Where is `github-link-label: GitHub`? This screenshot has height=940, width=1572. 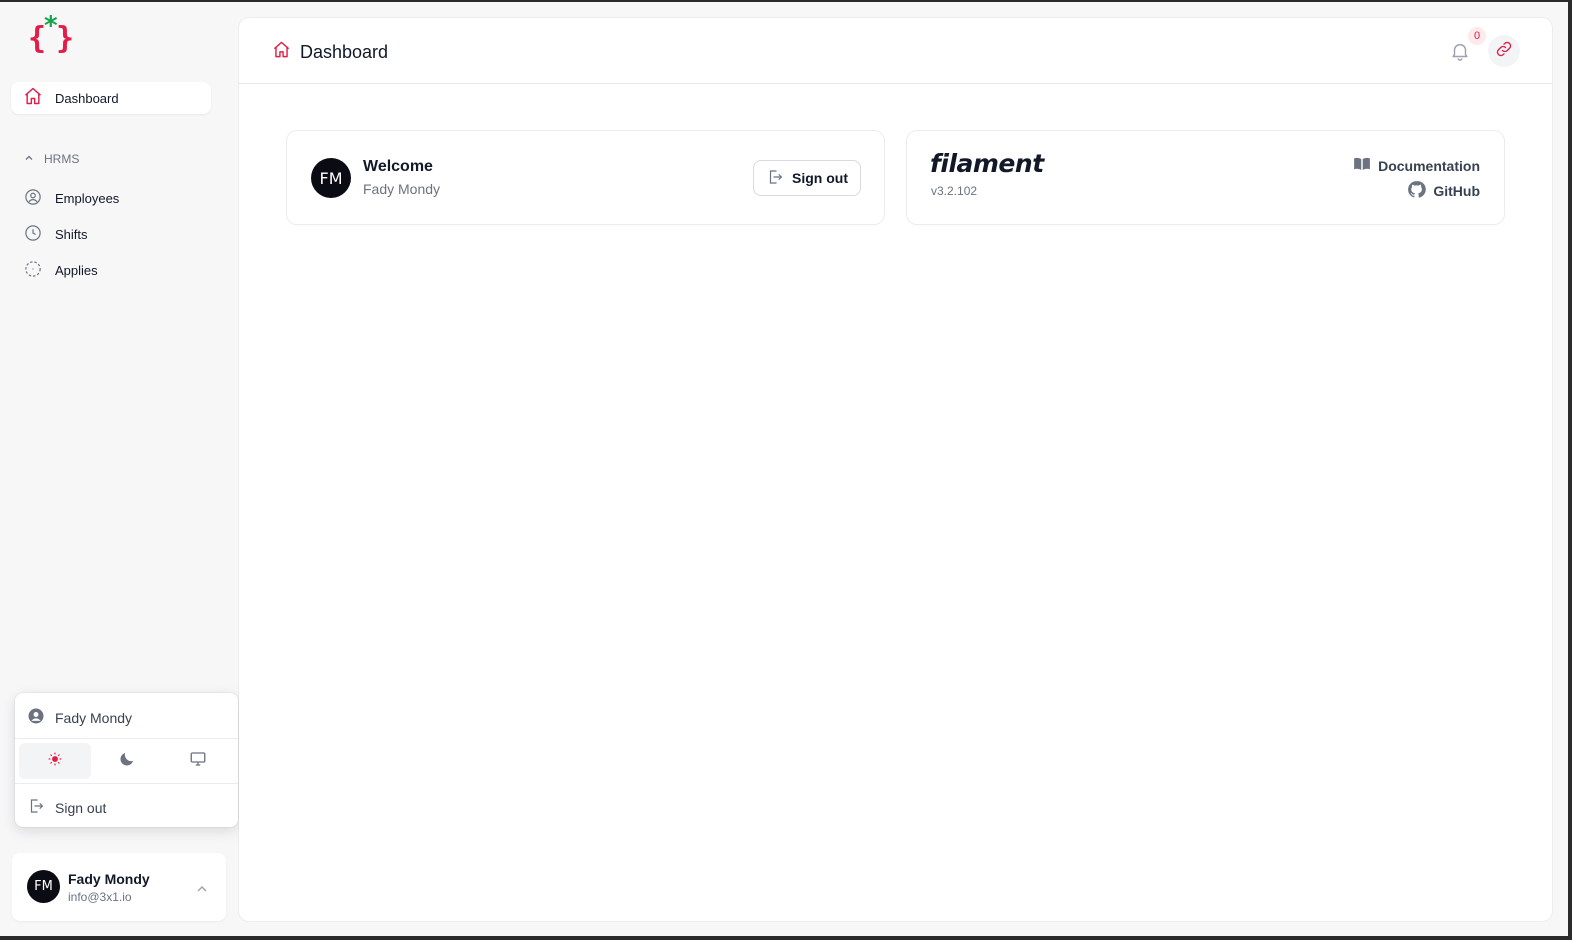
github-link-label: GitHub is located at coordinates (1456, 191).